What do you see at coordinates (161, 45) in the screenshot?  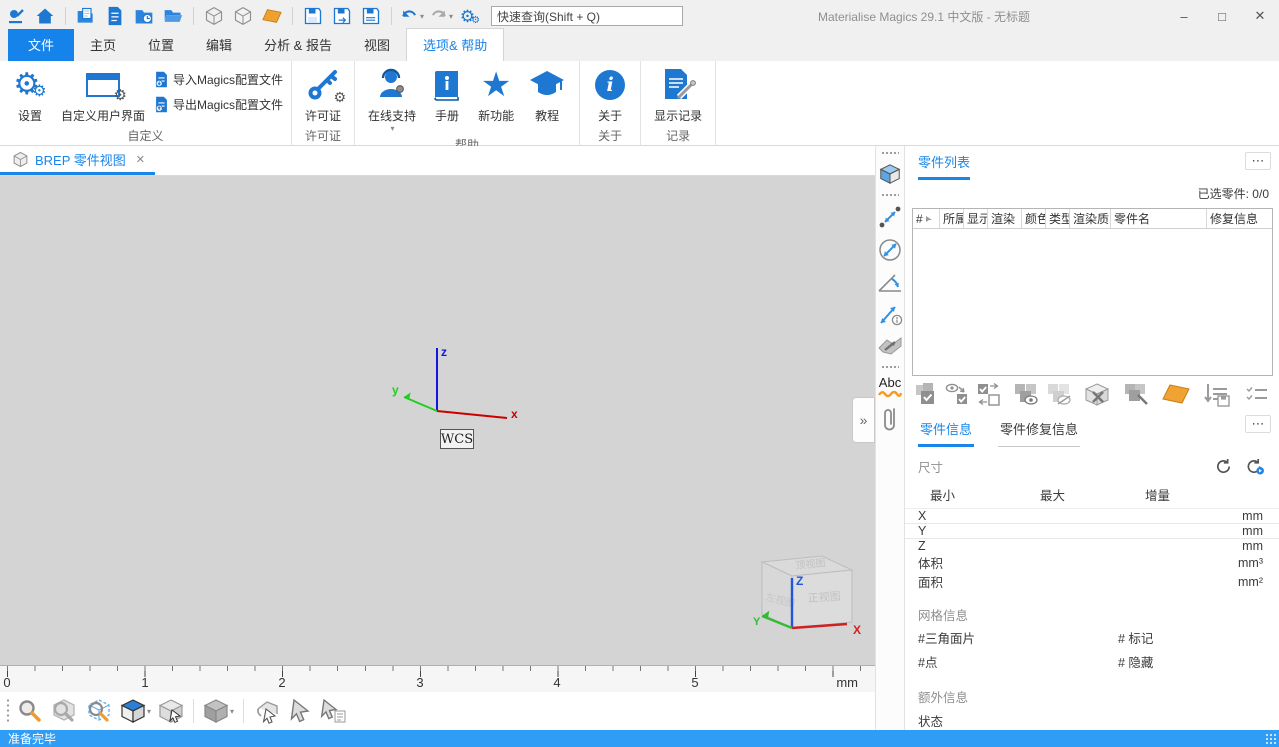 I see `tab-position: 位置` at bounding box center [161, 45].